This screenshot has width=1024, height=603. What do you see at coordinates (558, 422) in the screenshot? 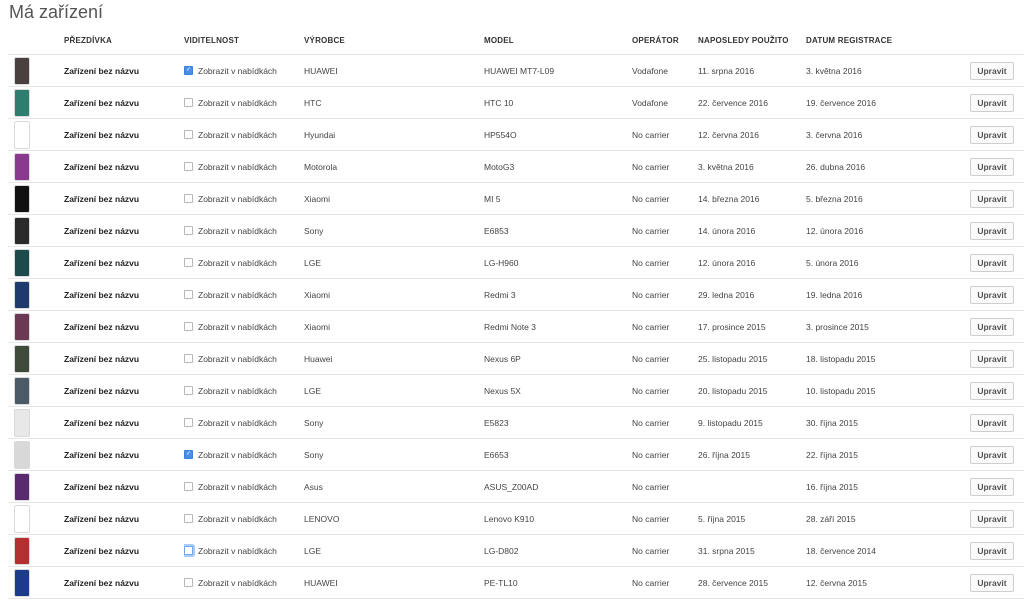
I see `model-cell: E5823` at bounding box center [558, 422].